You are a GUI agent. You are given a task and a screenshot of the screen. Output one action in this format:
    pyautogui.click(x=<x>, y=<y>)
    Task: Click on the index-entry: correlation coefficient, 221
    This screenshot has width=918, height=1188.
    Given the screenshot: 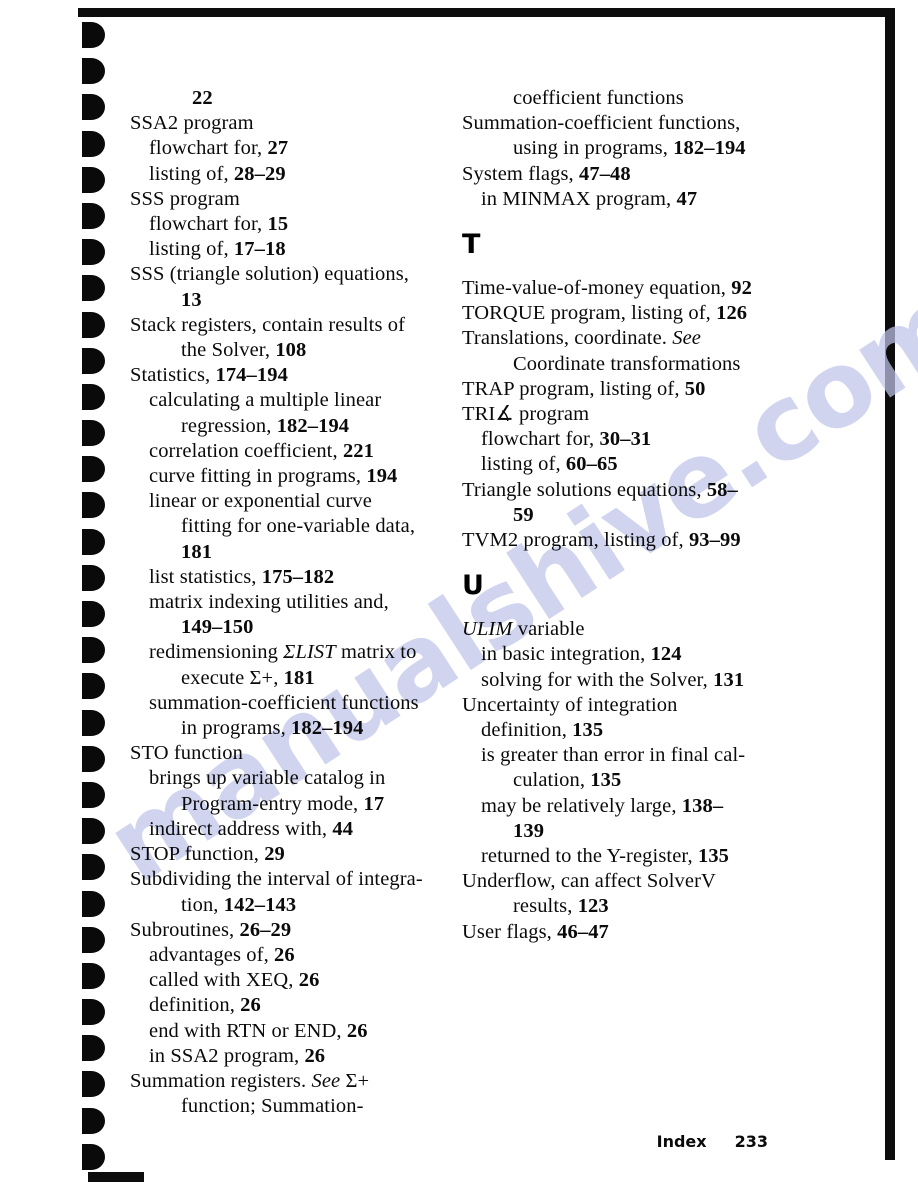 What is the action you would take?
    pyautogui.click(x=278, y=451)
    